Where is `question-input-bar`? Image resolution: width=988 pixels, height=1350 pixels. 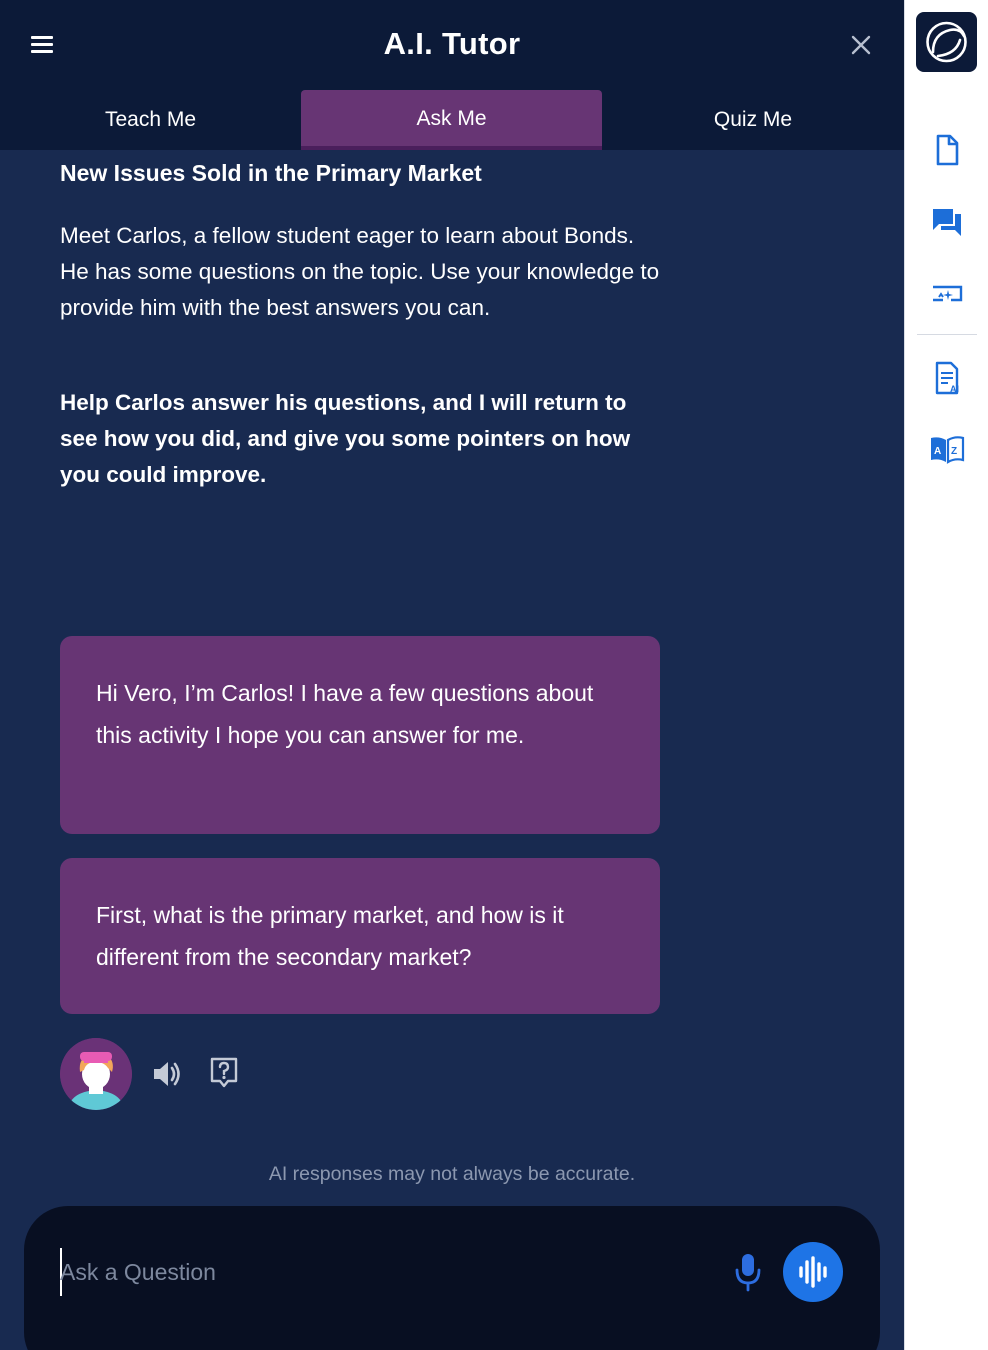
question-input-bar is located at coordinates (452, 1278).